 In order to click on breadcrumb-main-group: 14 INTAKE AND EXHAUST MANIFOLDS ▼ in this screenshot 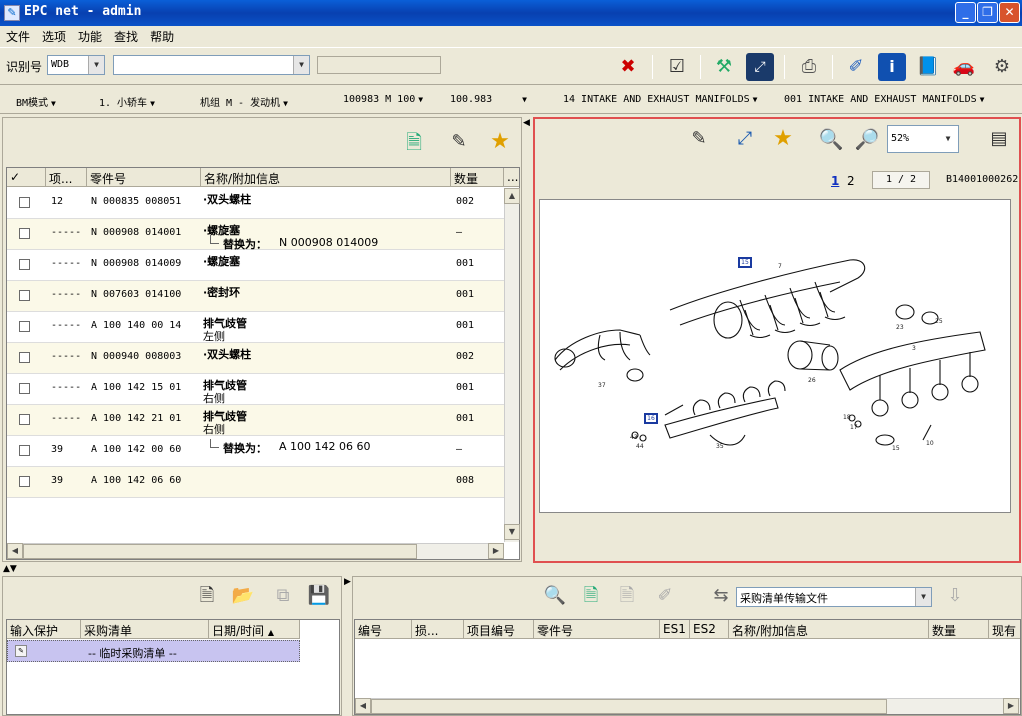, I will do `click(660, 99)`.